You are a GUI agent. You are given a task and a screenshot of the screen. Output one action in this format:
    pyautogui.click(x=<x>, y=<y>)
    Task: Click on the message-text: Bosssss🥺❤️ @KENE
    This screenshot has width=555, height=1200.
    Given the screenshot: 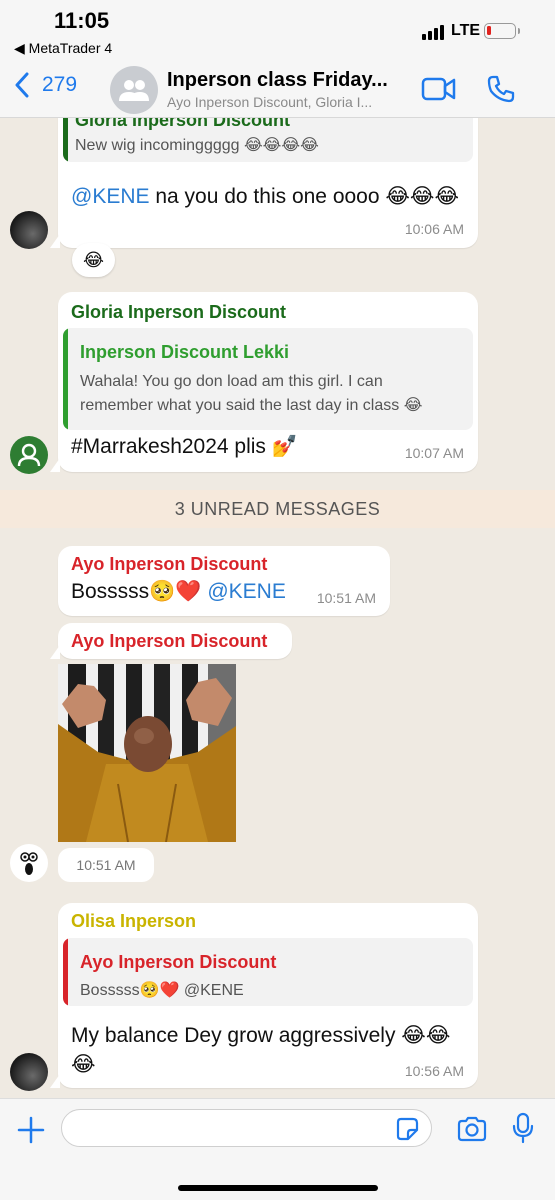 What is the action you would take?
    pyautogui.click(x=178, y=591)
    